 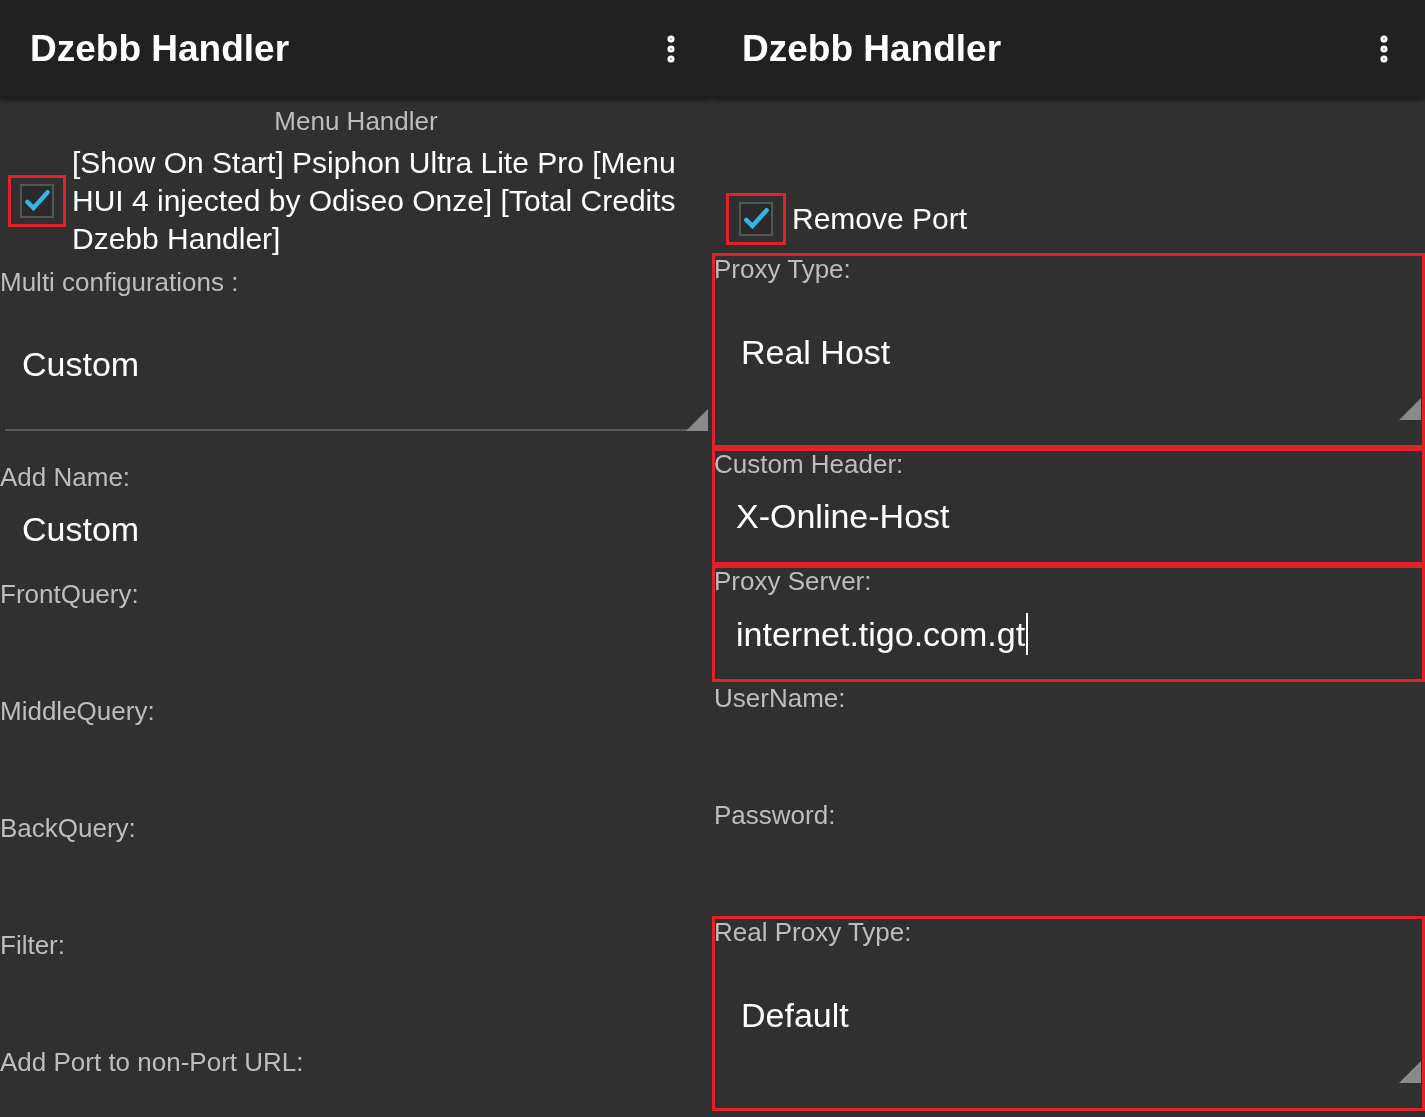 What do you see at coordinates (33, 945) in the screenshot?
I see `field-label: Filter:` at bounding box center [33, 945].